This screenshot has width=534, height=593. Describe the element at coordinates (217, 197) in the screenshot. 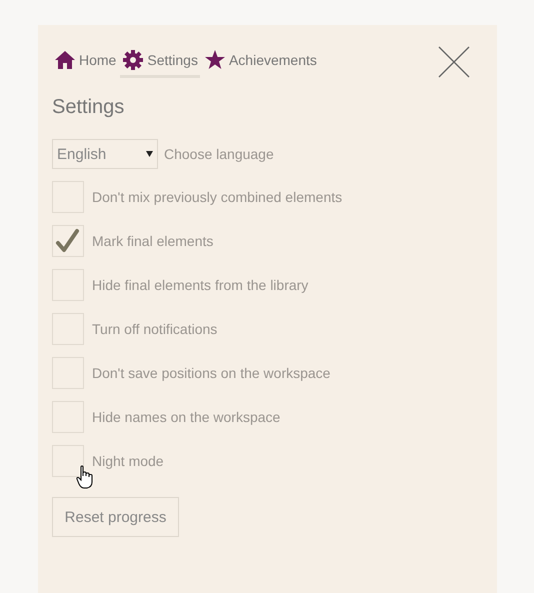

I see `option-label: Don't mix previously combined elements` at that location.